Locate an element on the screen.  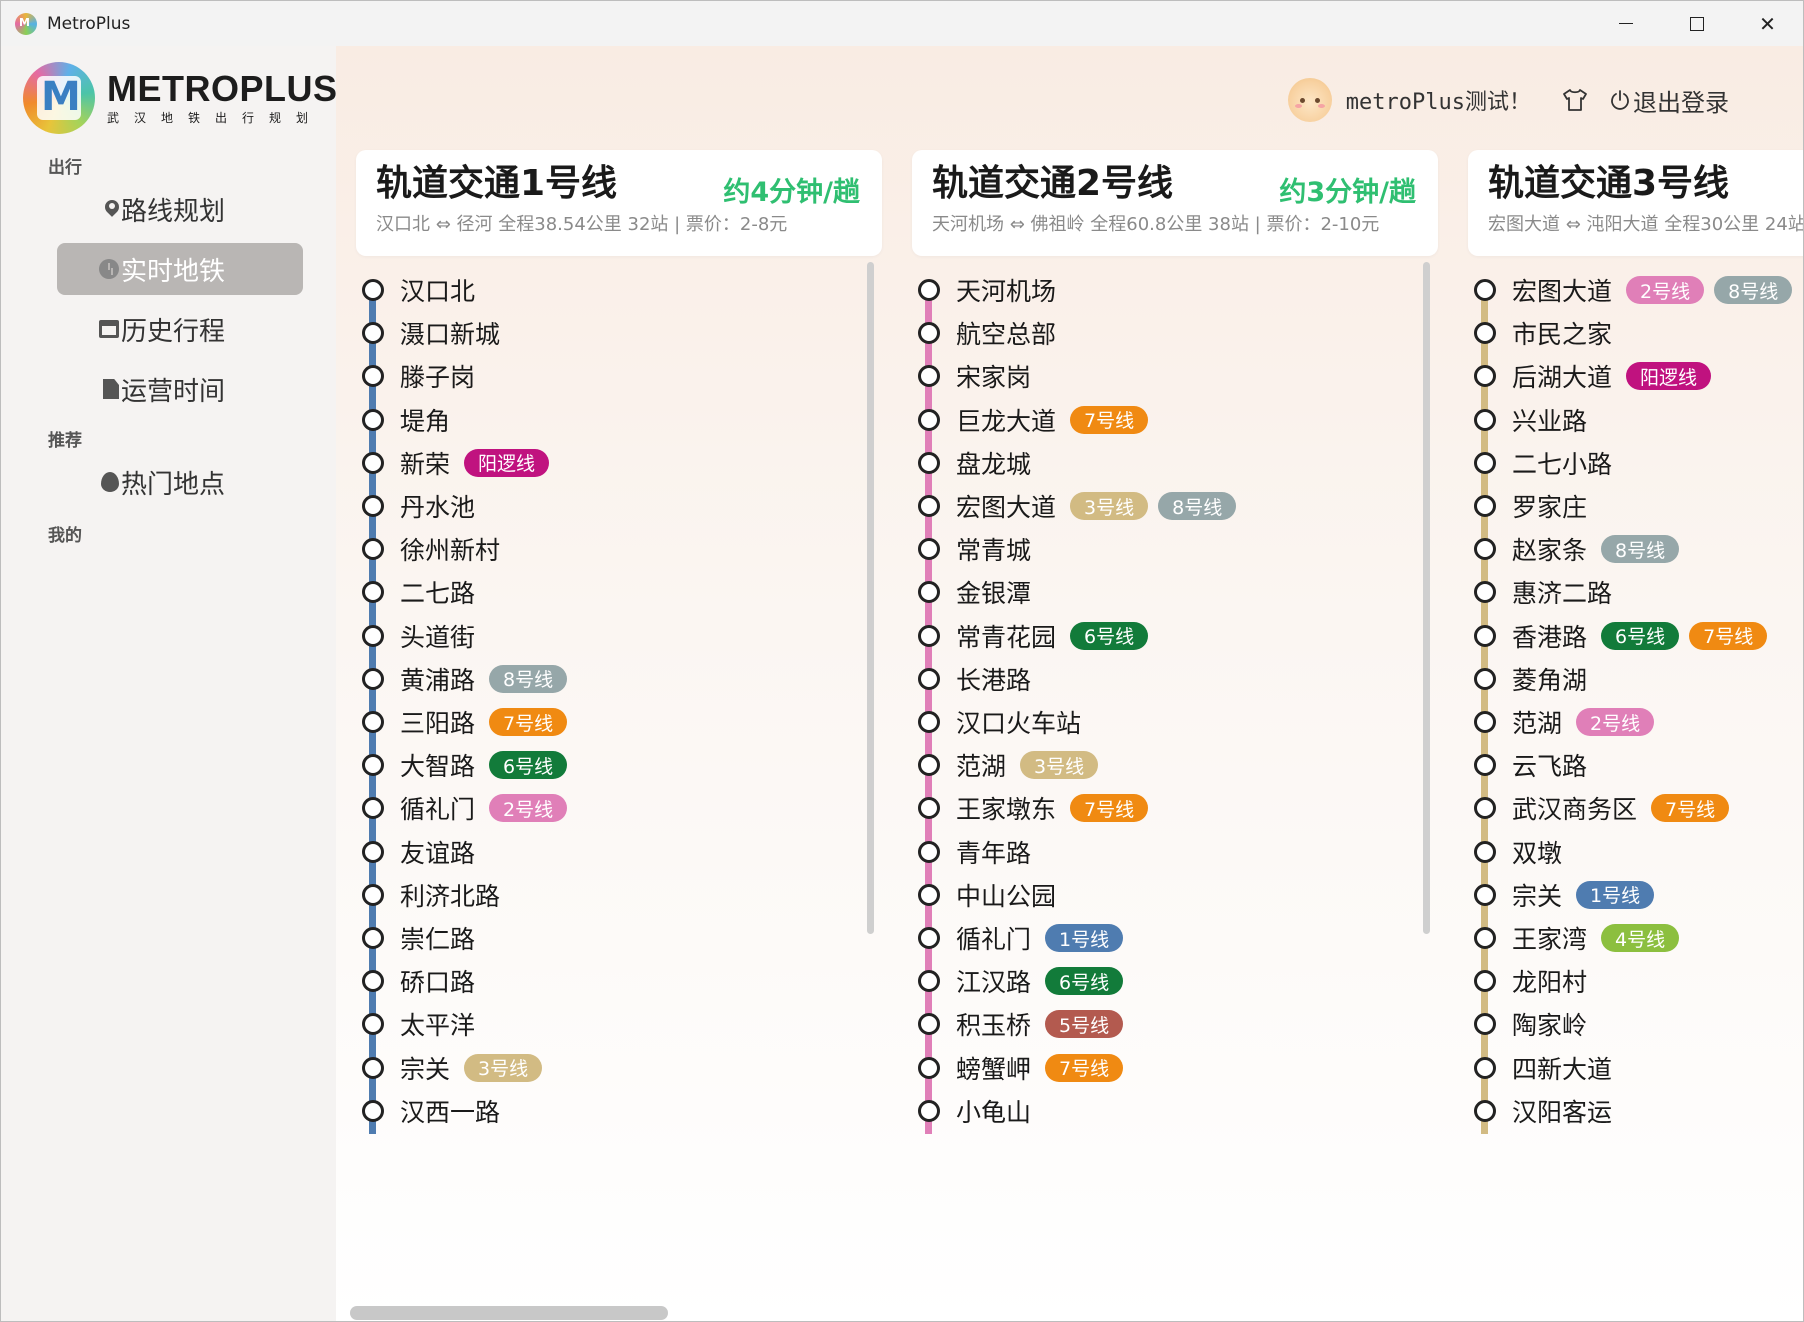
station-name: 崇仁路 is located at coordinates (438, 939).